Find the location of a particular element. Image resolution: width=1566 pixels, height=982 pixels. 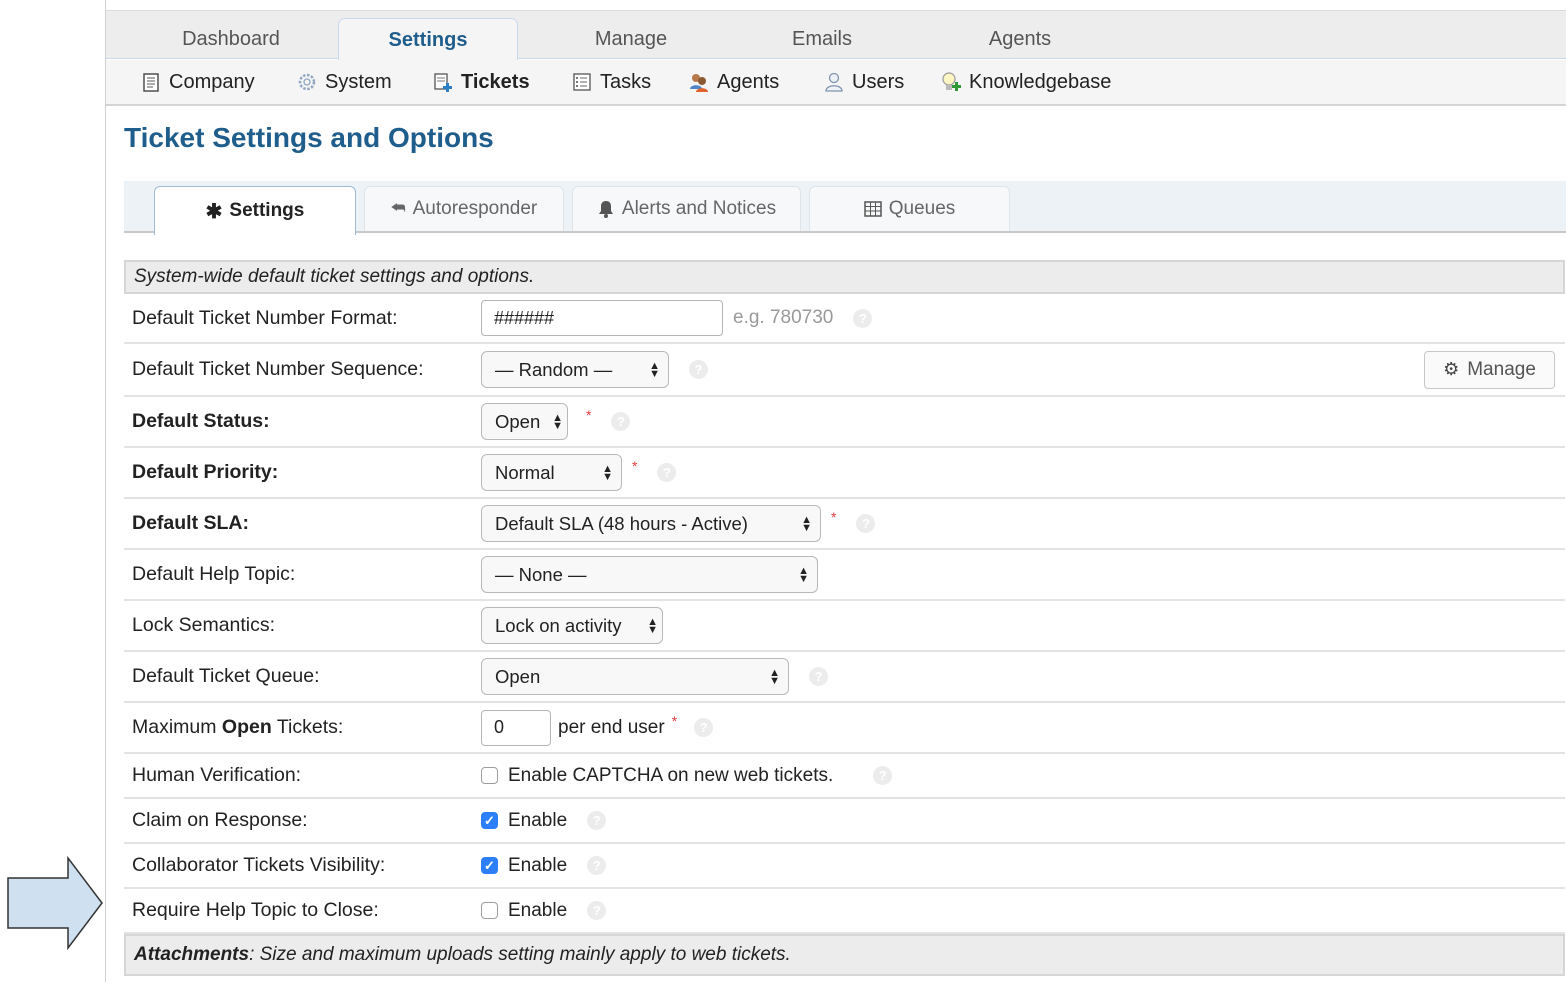

checkbox-text: Enable CAPTCHA on new web tickets. is located at coordinates (671, 775).